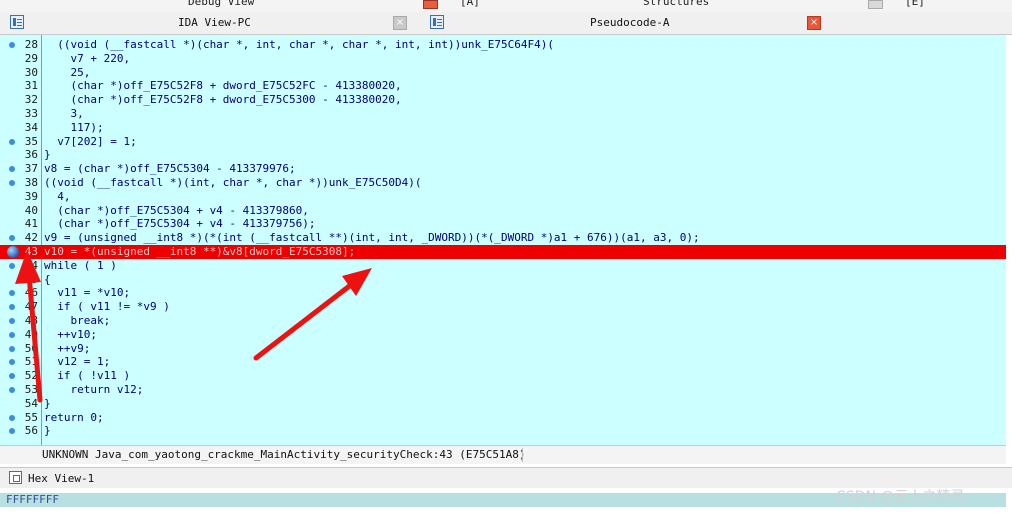  I want to click on debug-view-close-icon, so click(430, 4).